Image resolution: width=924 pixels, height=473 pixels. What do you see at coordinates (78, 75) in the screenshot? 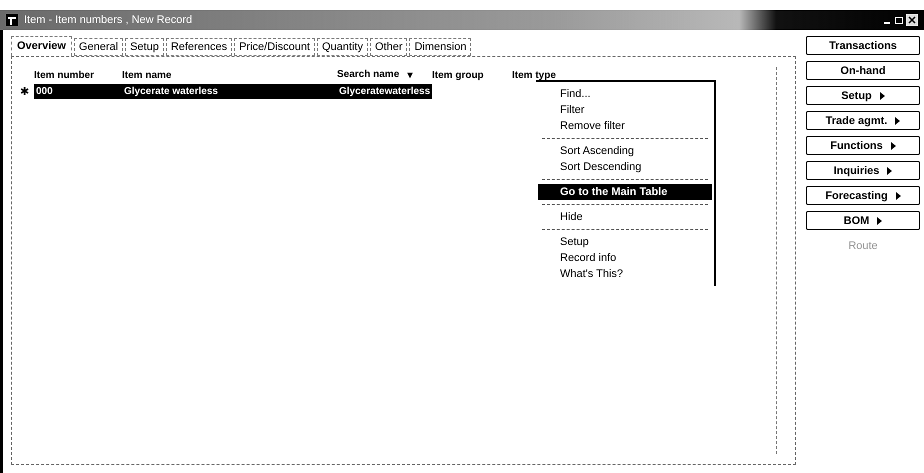
I see `column-header: Item number` at bounding box center [78, 75].